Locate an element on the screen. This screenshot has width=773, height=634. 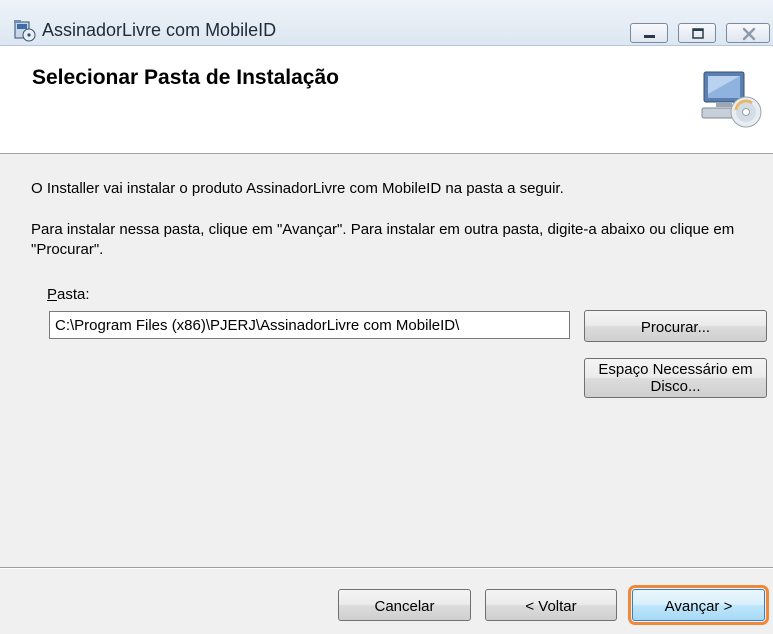
folder-label-accelerator: P is located at coordinates (52, 294).